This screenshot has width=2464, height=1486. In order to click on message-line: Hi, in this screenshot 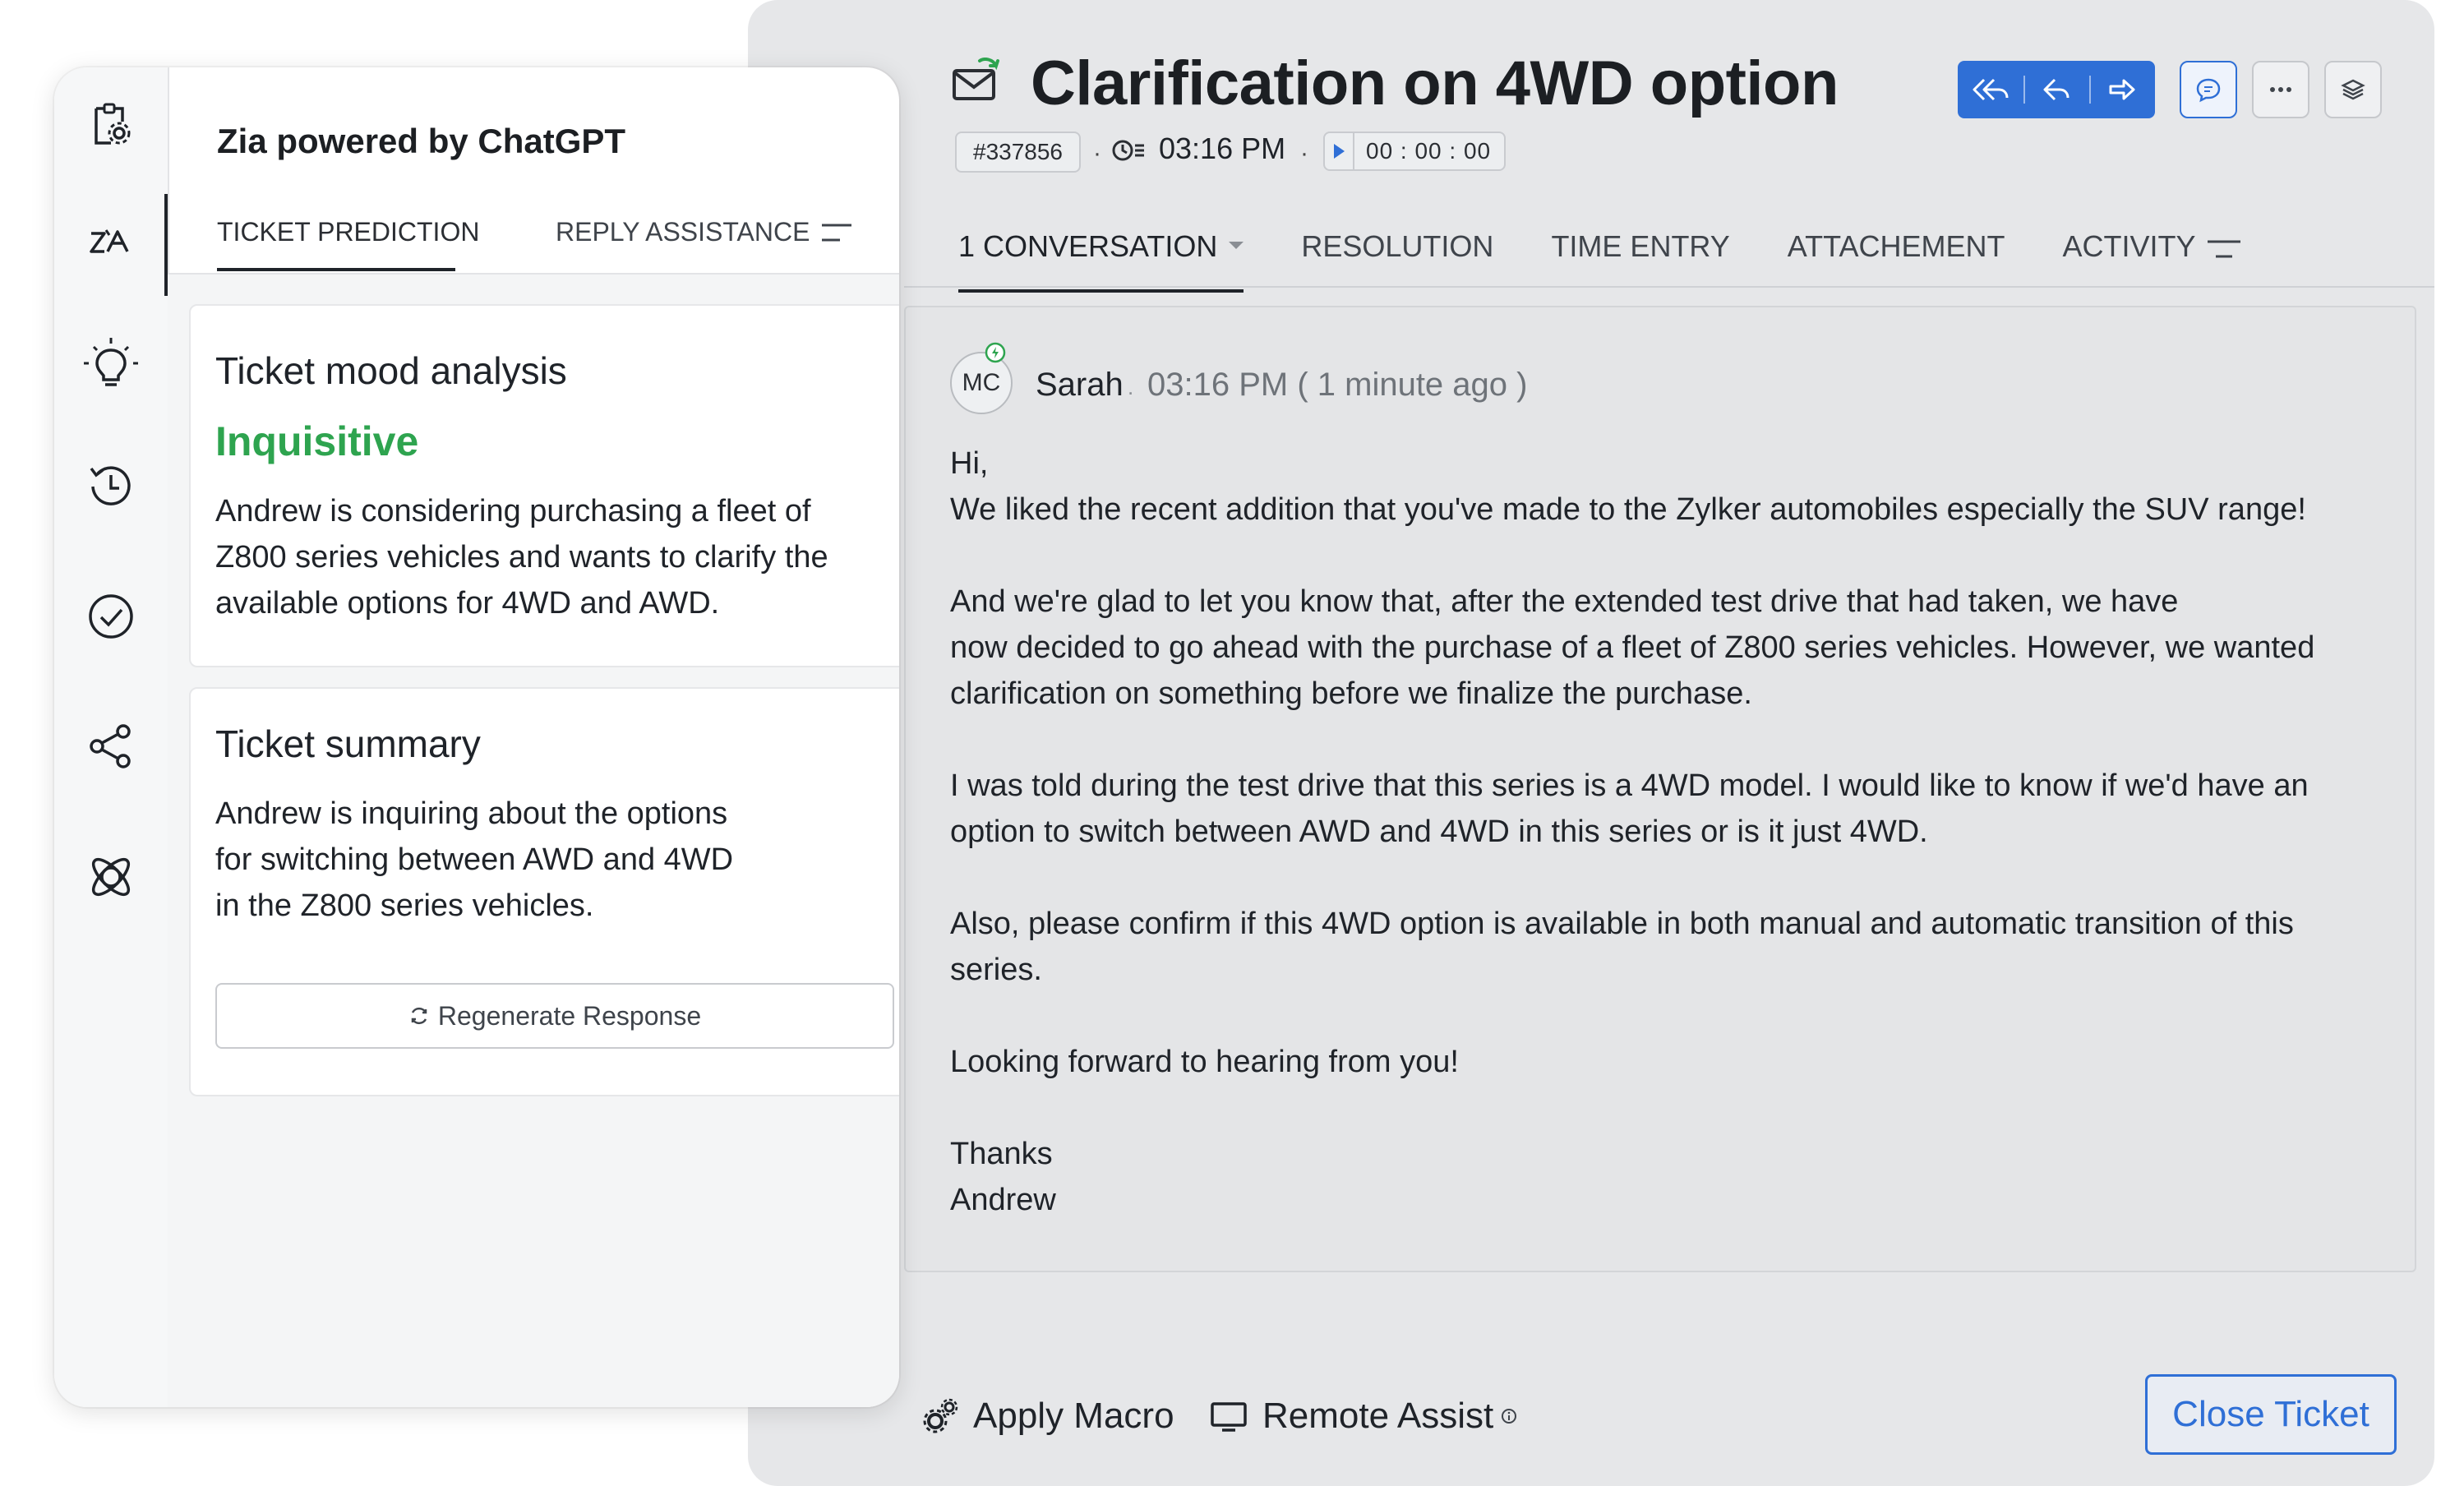, I will do `click(970, 463)`.